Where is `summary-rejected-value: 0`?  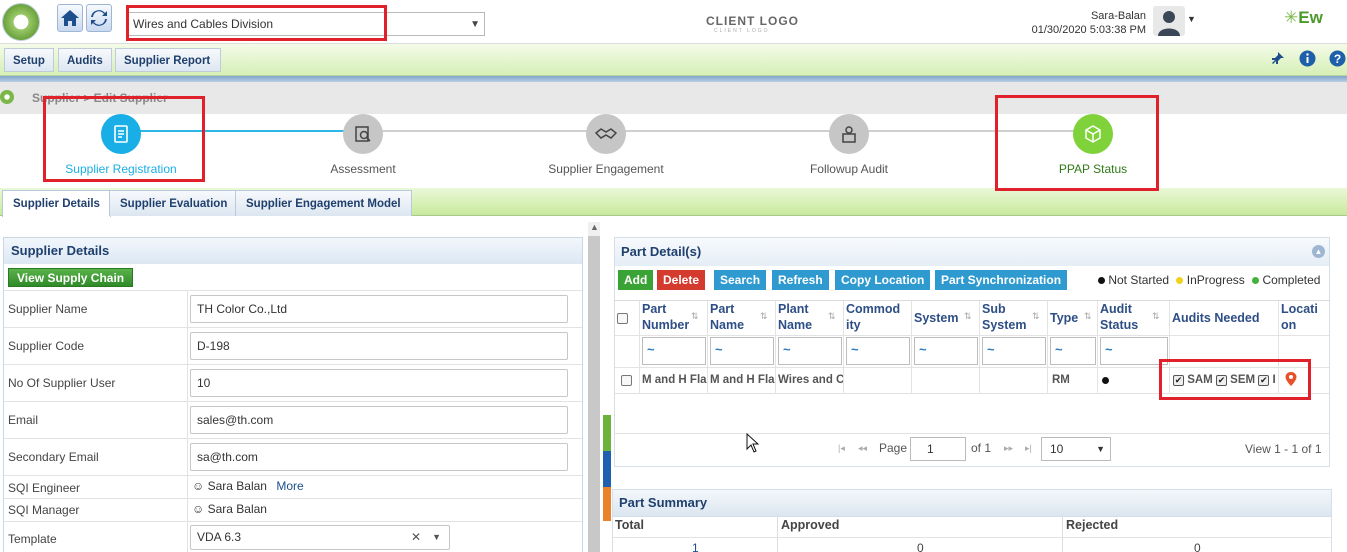 summary-rejected-value: 0 is located at coordinates (1197, 546).